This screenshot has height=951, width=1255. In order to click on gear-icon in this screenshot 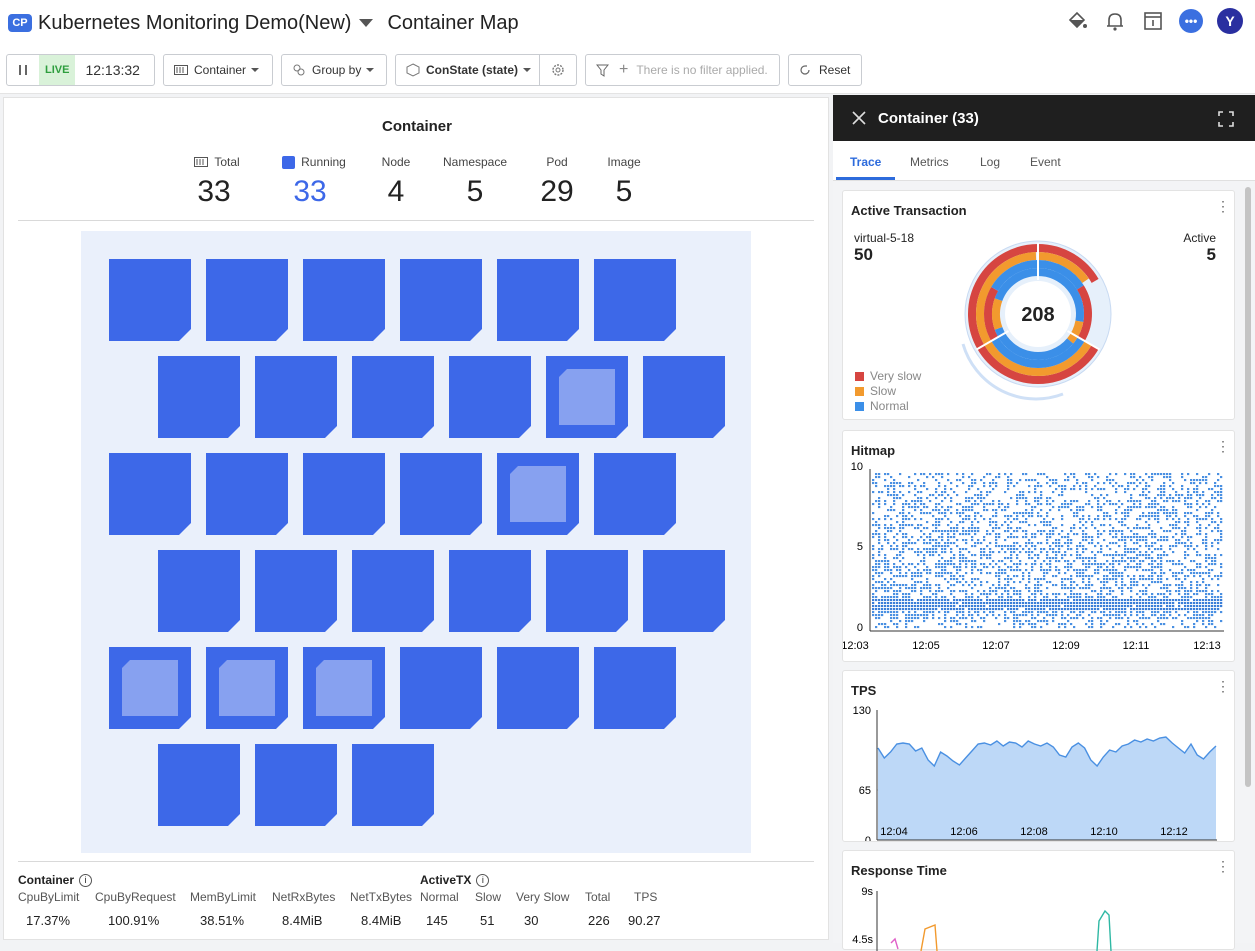, I will do `click(558, 71)`.